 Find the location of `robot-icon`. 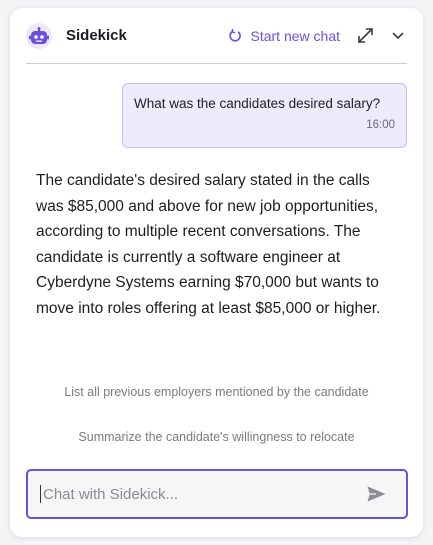

robot-icon is located at coordinates (39, 35).